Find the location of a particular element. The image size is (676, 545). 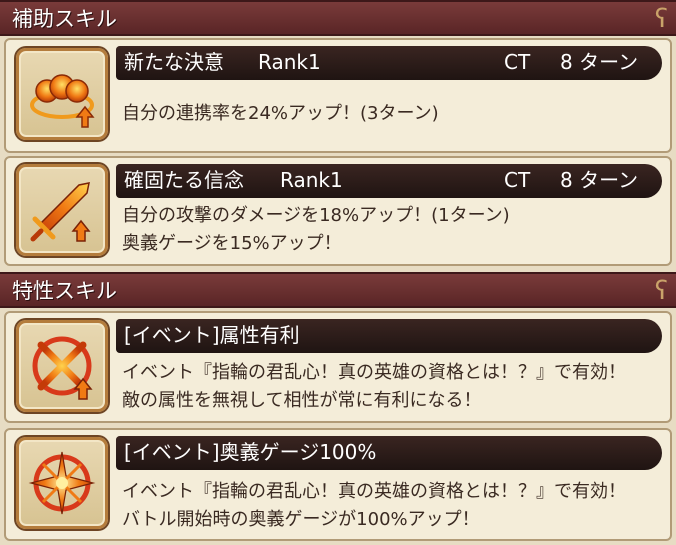

sword-up-icon is located at coordinates (62, 210).